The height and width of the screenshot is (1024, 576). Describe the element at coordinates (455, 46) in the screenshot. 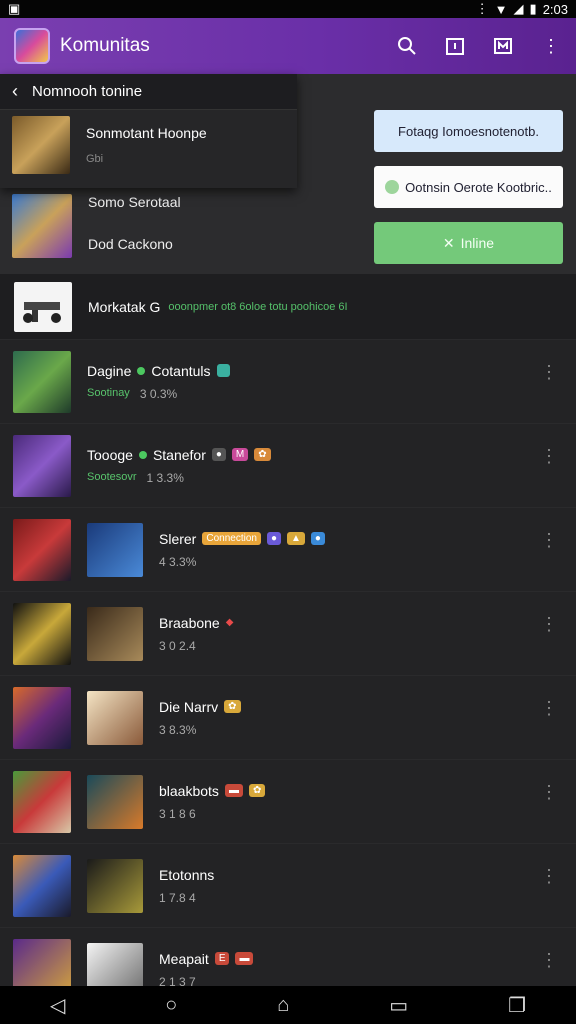

I see `calendar-icon` at that location.